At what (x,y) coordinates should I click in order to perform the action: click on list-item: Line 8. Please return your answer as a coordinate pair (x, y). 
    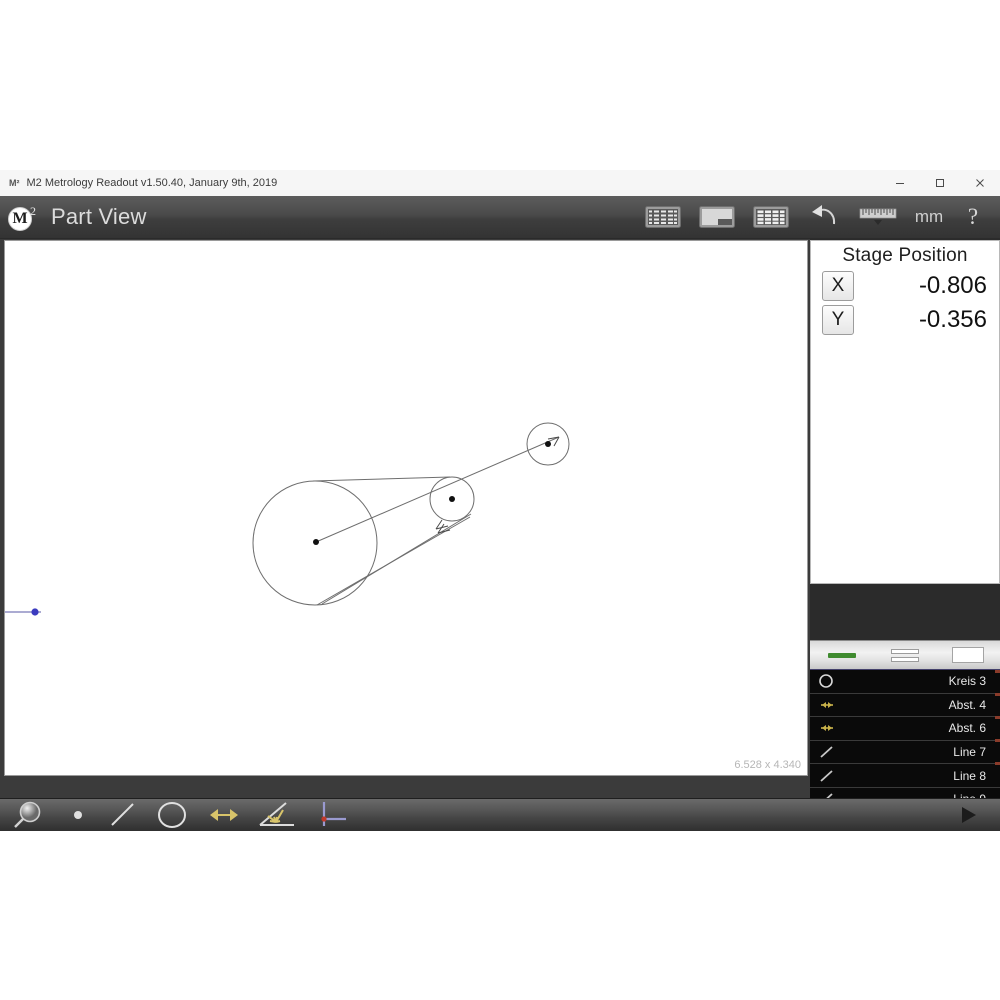
    Looking at the image, I should click on (905, 776).